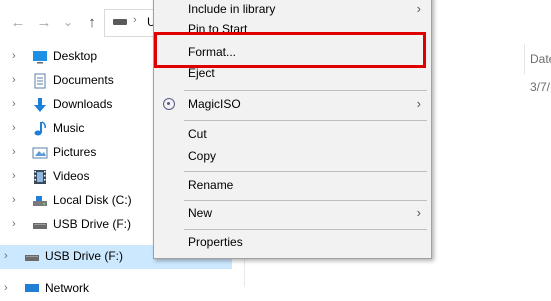 Image resolution: width=551 pixels, height=301 pixels. I want to click on sidebar-item-label: Music, so click(69, 128).